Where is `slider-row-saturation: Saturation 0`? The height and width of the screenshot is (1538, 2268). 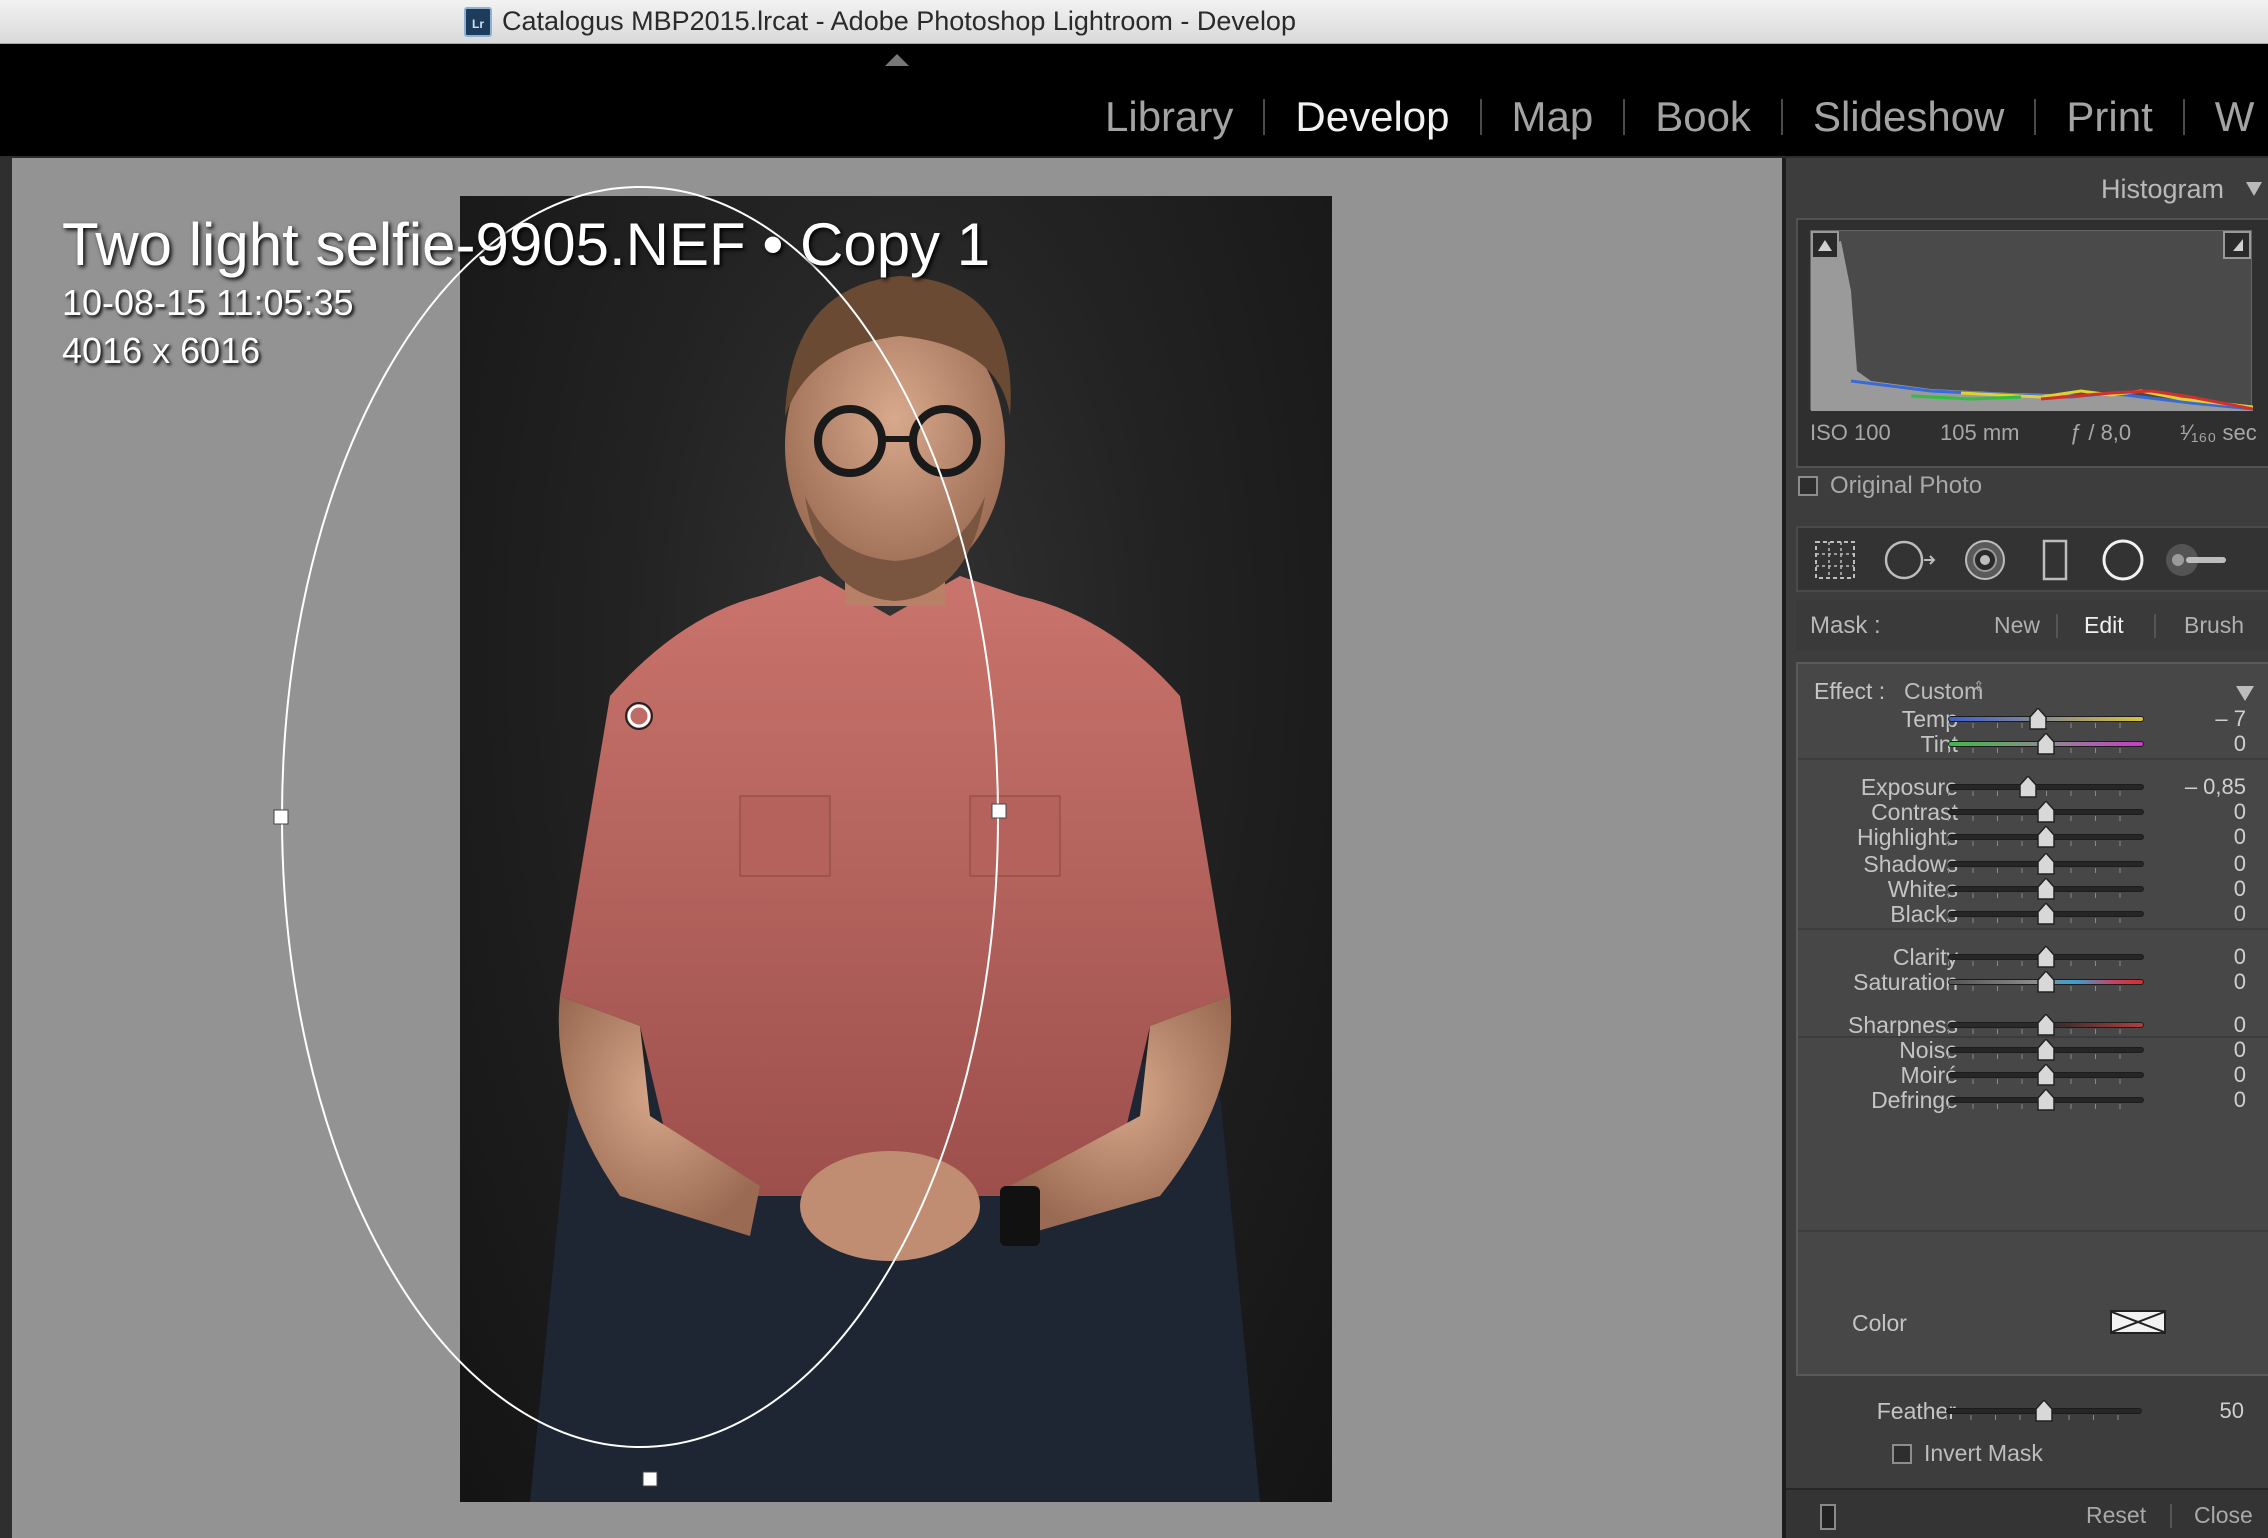
slider-row-saturation: Saturation 0 is located at coordinates (2033, 982).